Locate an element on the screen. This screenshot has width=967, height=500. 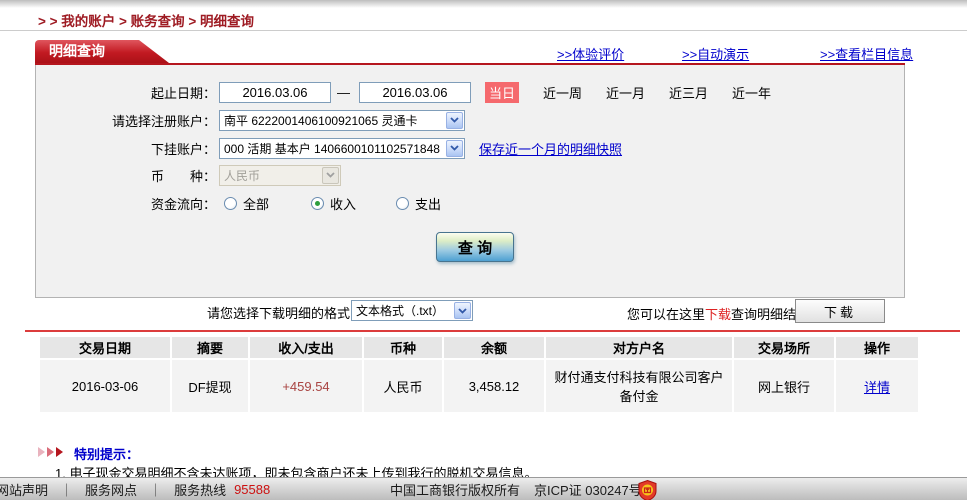
col-header-date: 交易日期 is located at coordinates (105, 347).